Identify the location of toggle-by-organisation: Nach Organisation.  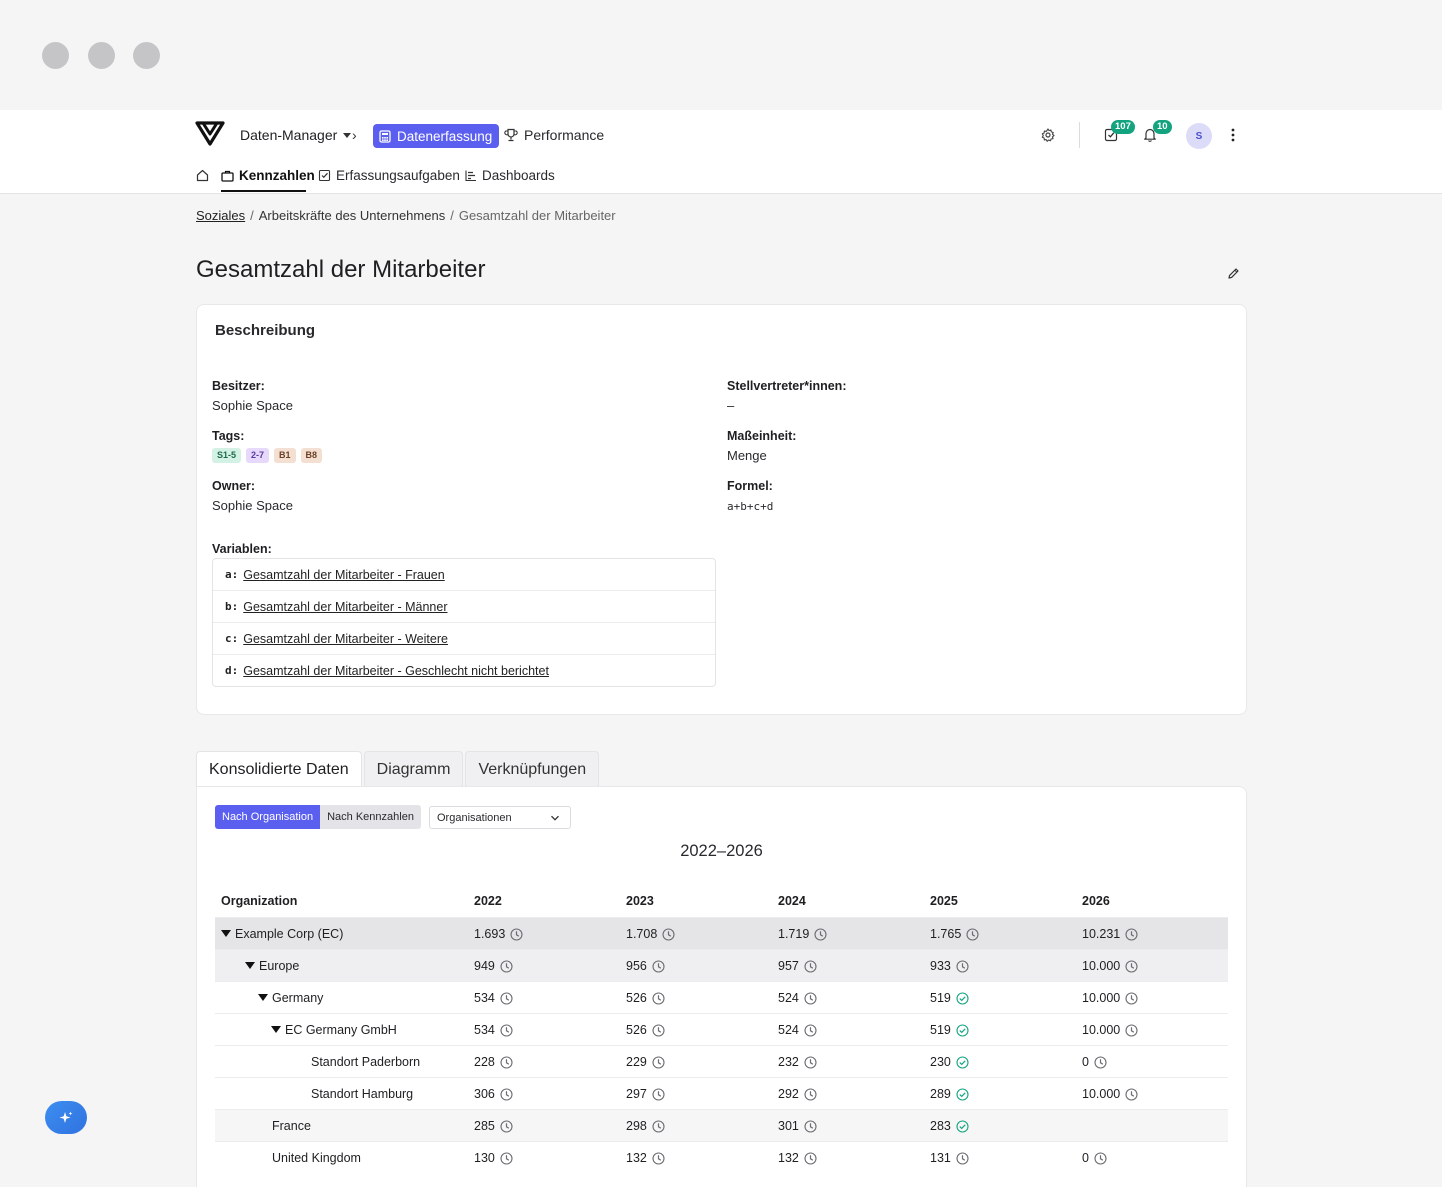
(268, 817).